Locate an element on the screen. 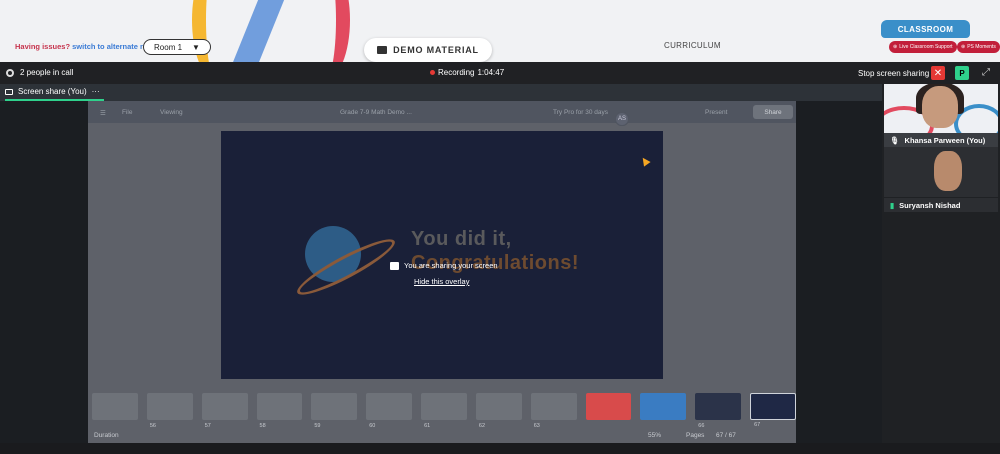 The width and height of the screenshot is (1000, 454). slide-thumbnail: 60 is located at coordinates (389, 411).